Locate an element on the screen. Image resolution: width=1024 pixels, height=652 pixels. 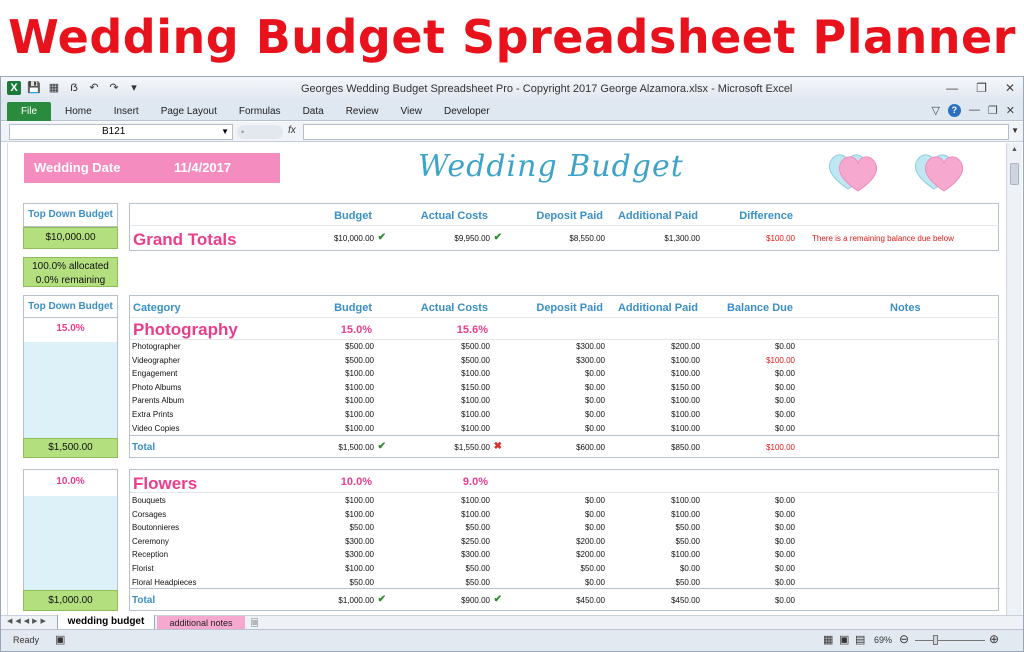
zoom-slider is located at coordinates (950, 640).